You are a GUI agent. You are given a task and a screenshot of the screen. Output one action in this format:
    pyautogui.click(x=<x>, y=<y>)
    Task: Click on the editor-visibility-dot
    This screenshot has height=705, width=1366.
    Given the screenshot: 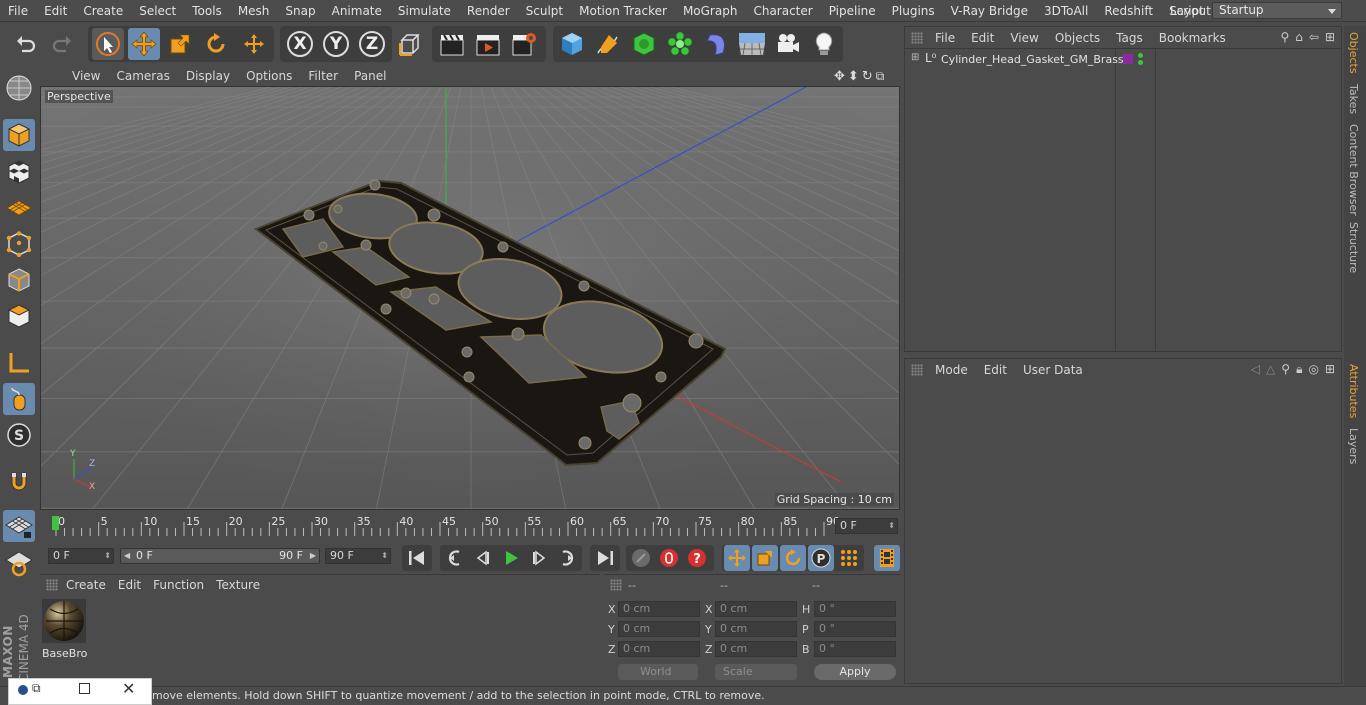 What is the action you would take?
    pyautogui.click(x=1140, y=55)
    